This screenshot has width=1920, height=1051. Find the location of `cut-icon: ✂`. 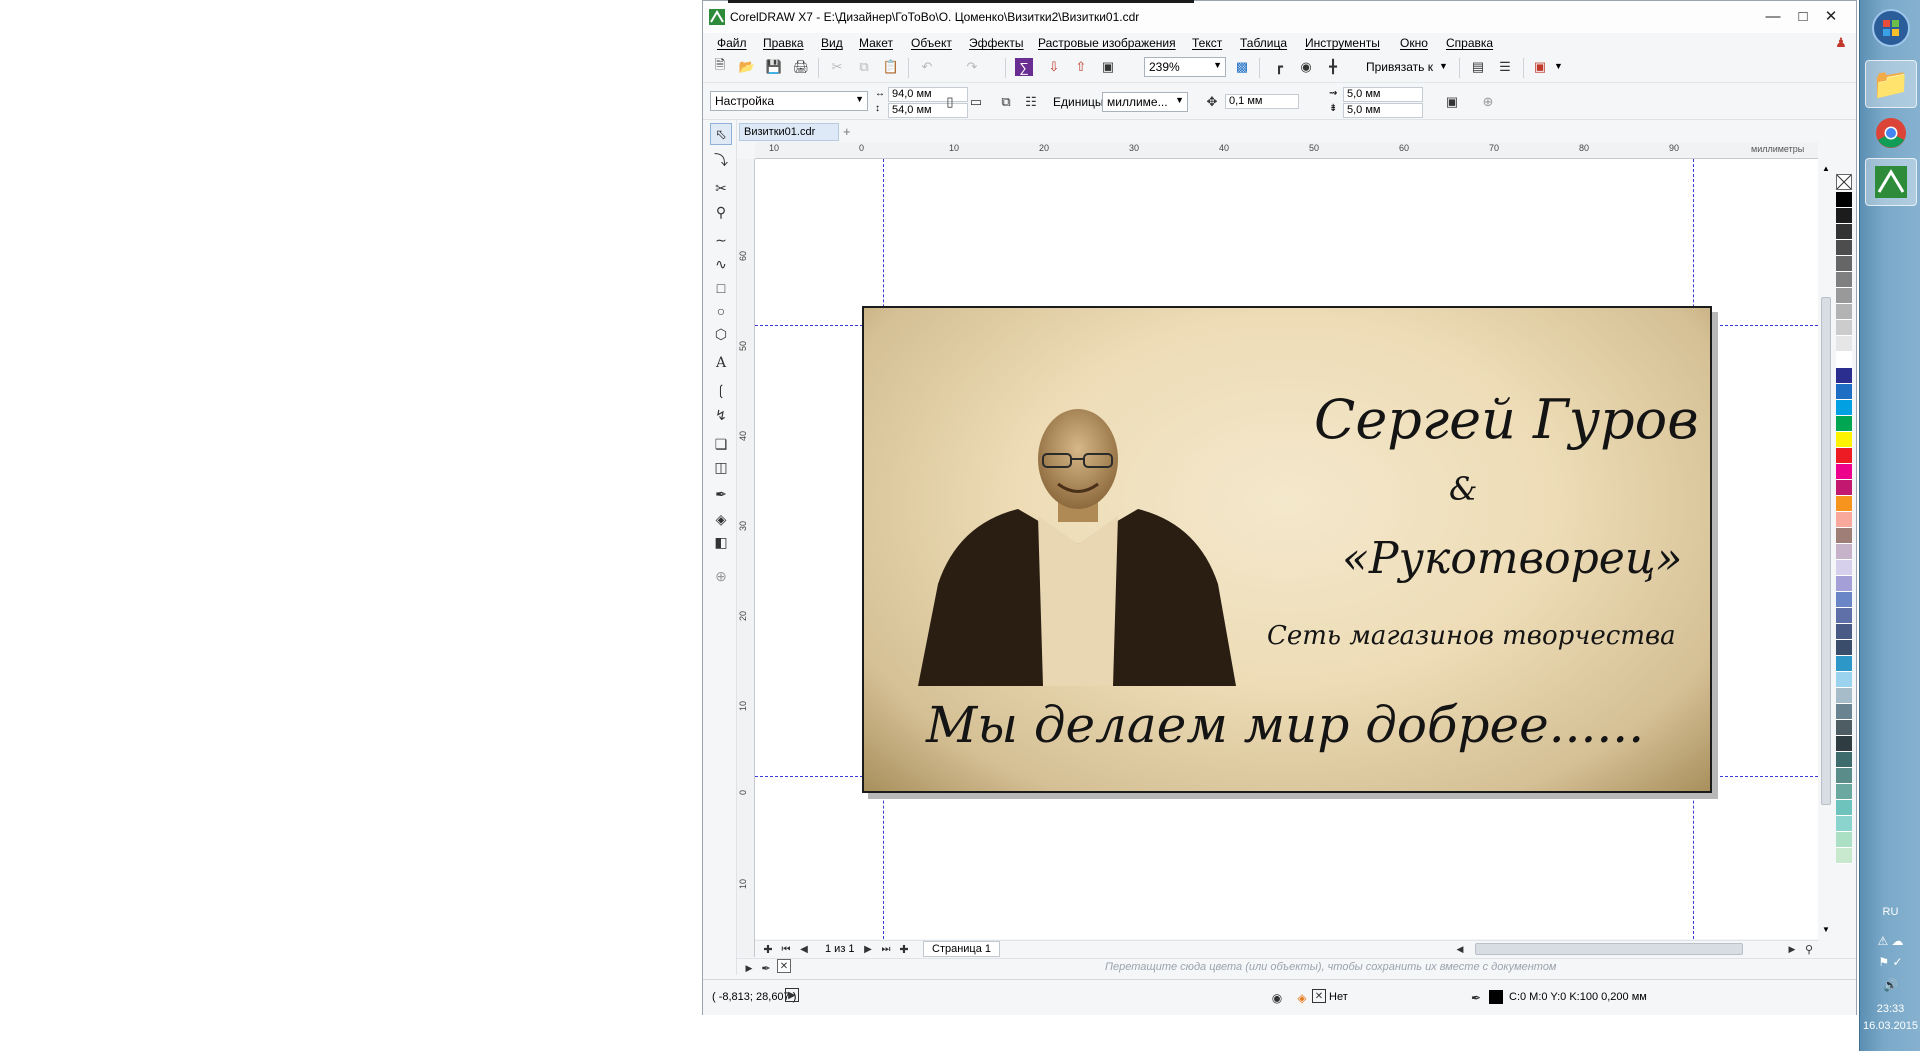

cut-icon: ✂ is located at coordinates (837, 67).